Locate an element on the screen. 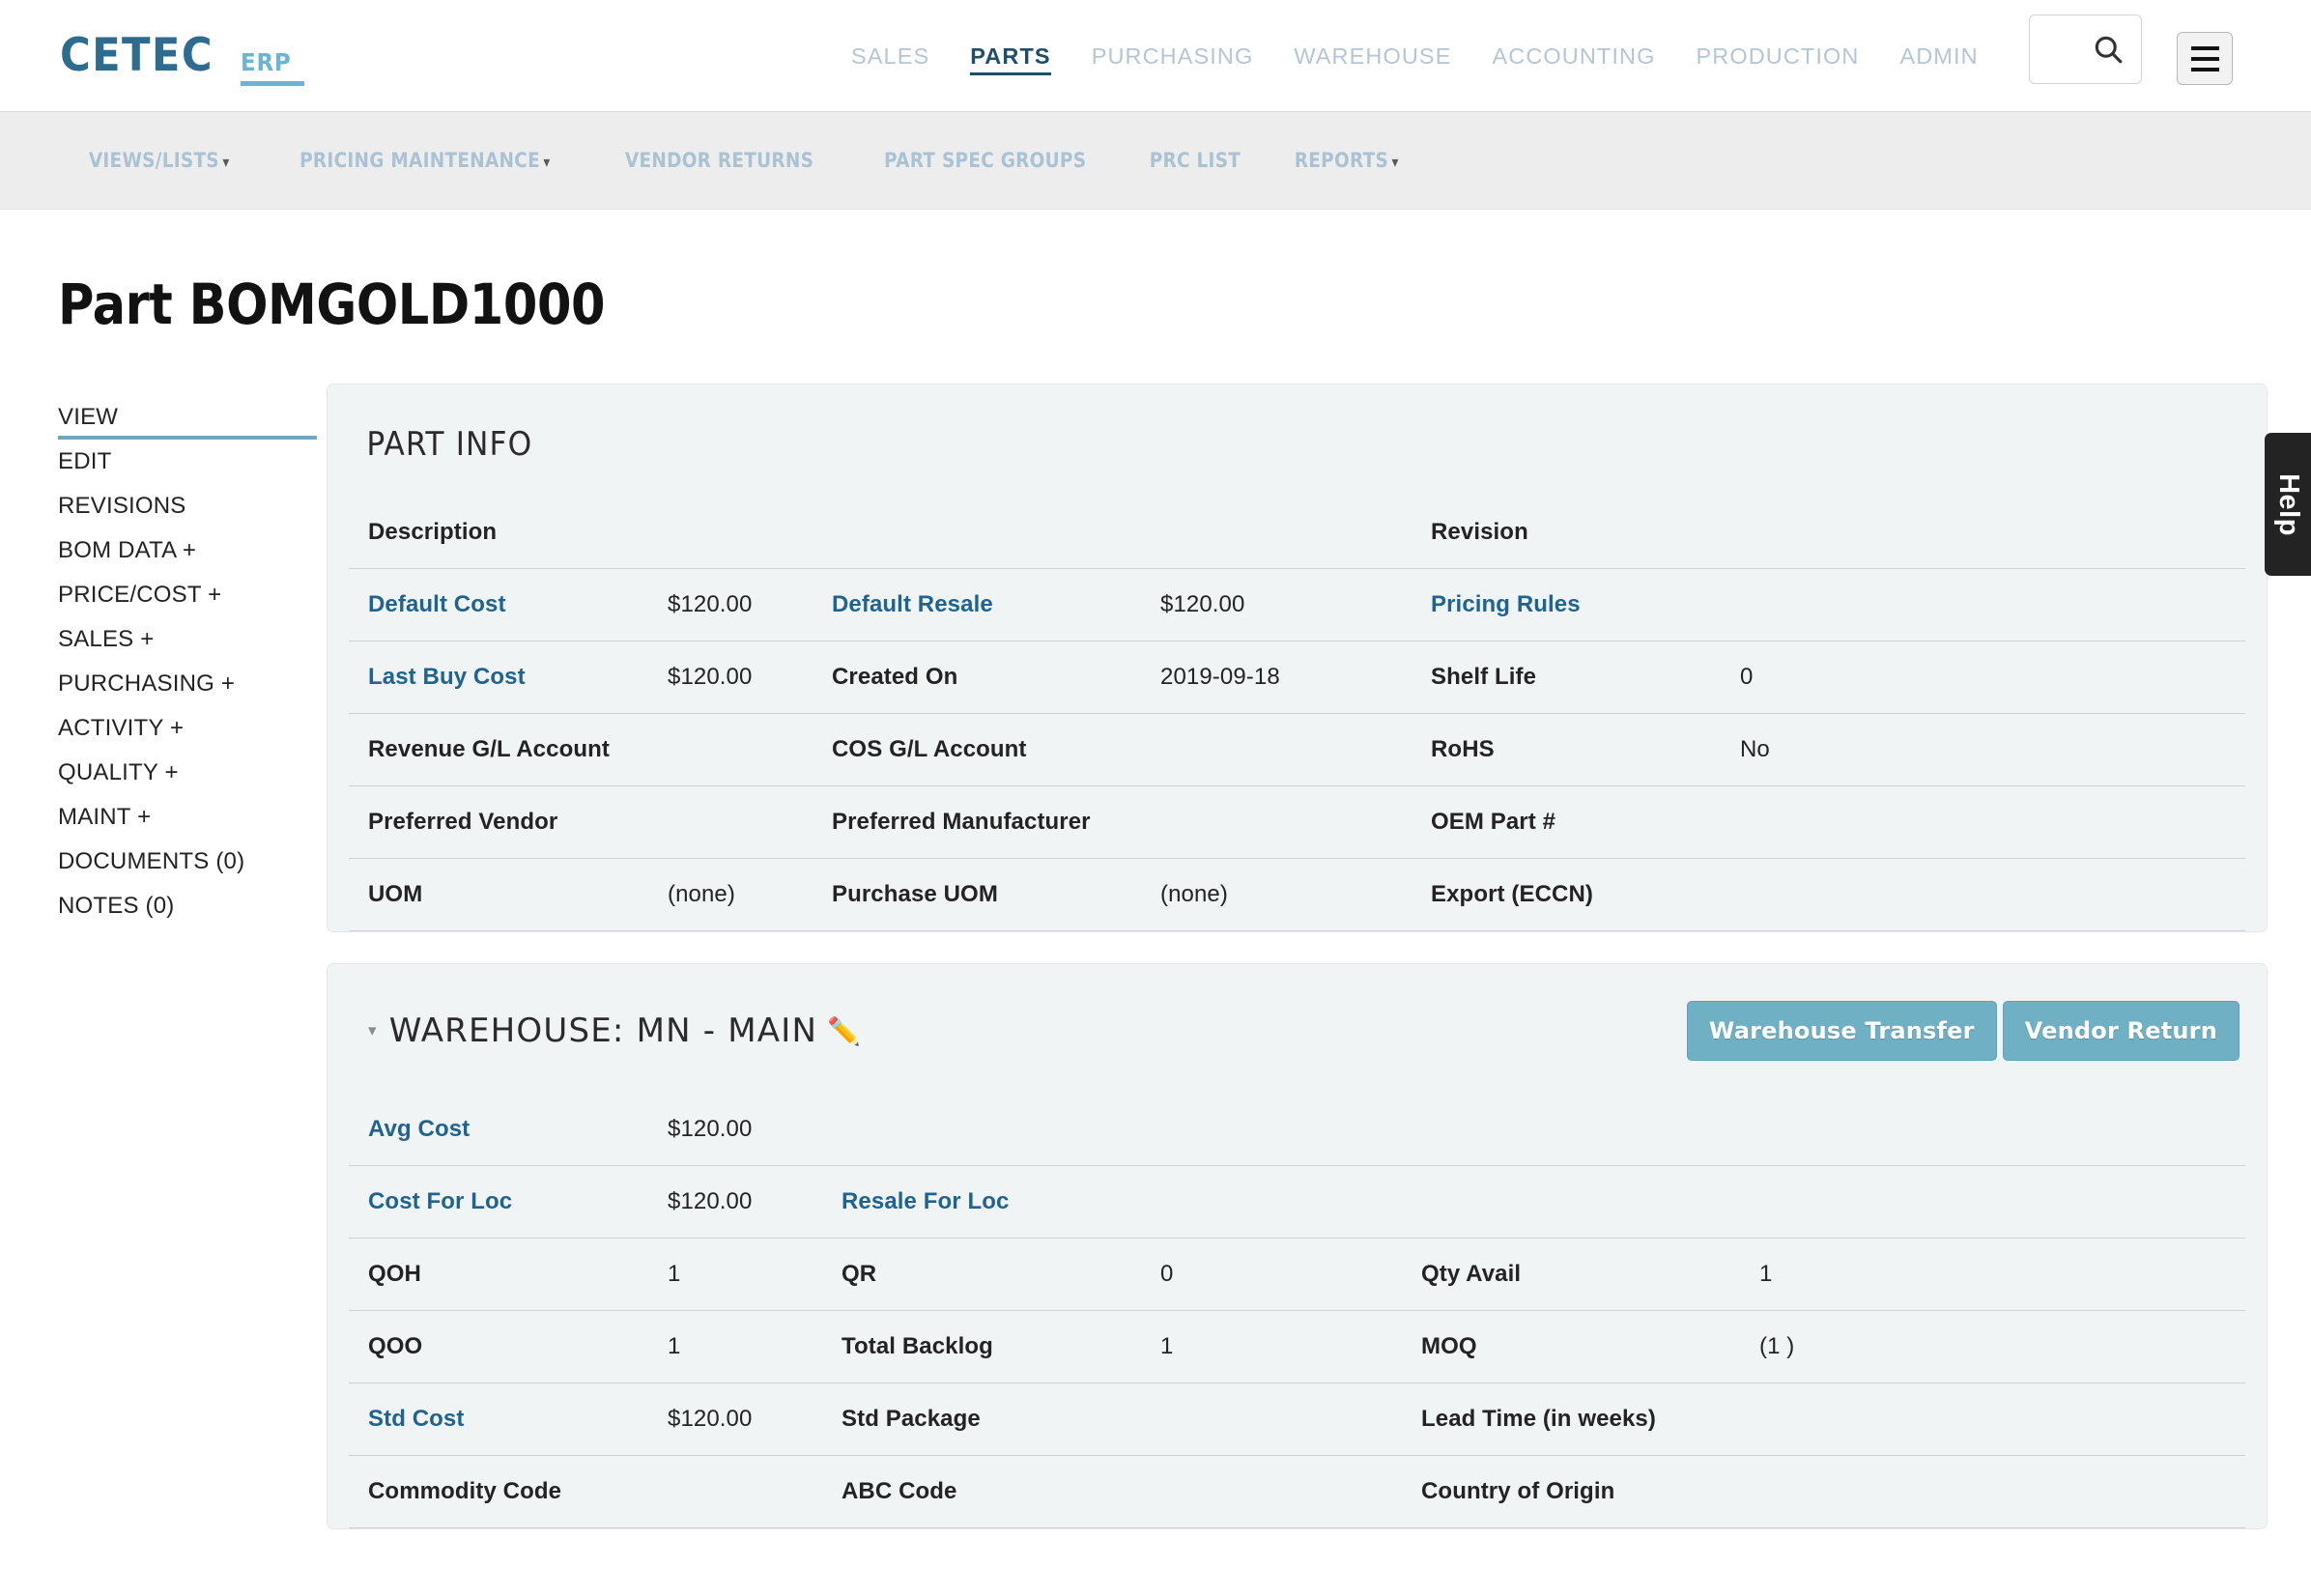  hamburger-menu-button is located at coordinates (2205, 59).